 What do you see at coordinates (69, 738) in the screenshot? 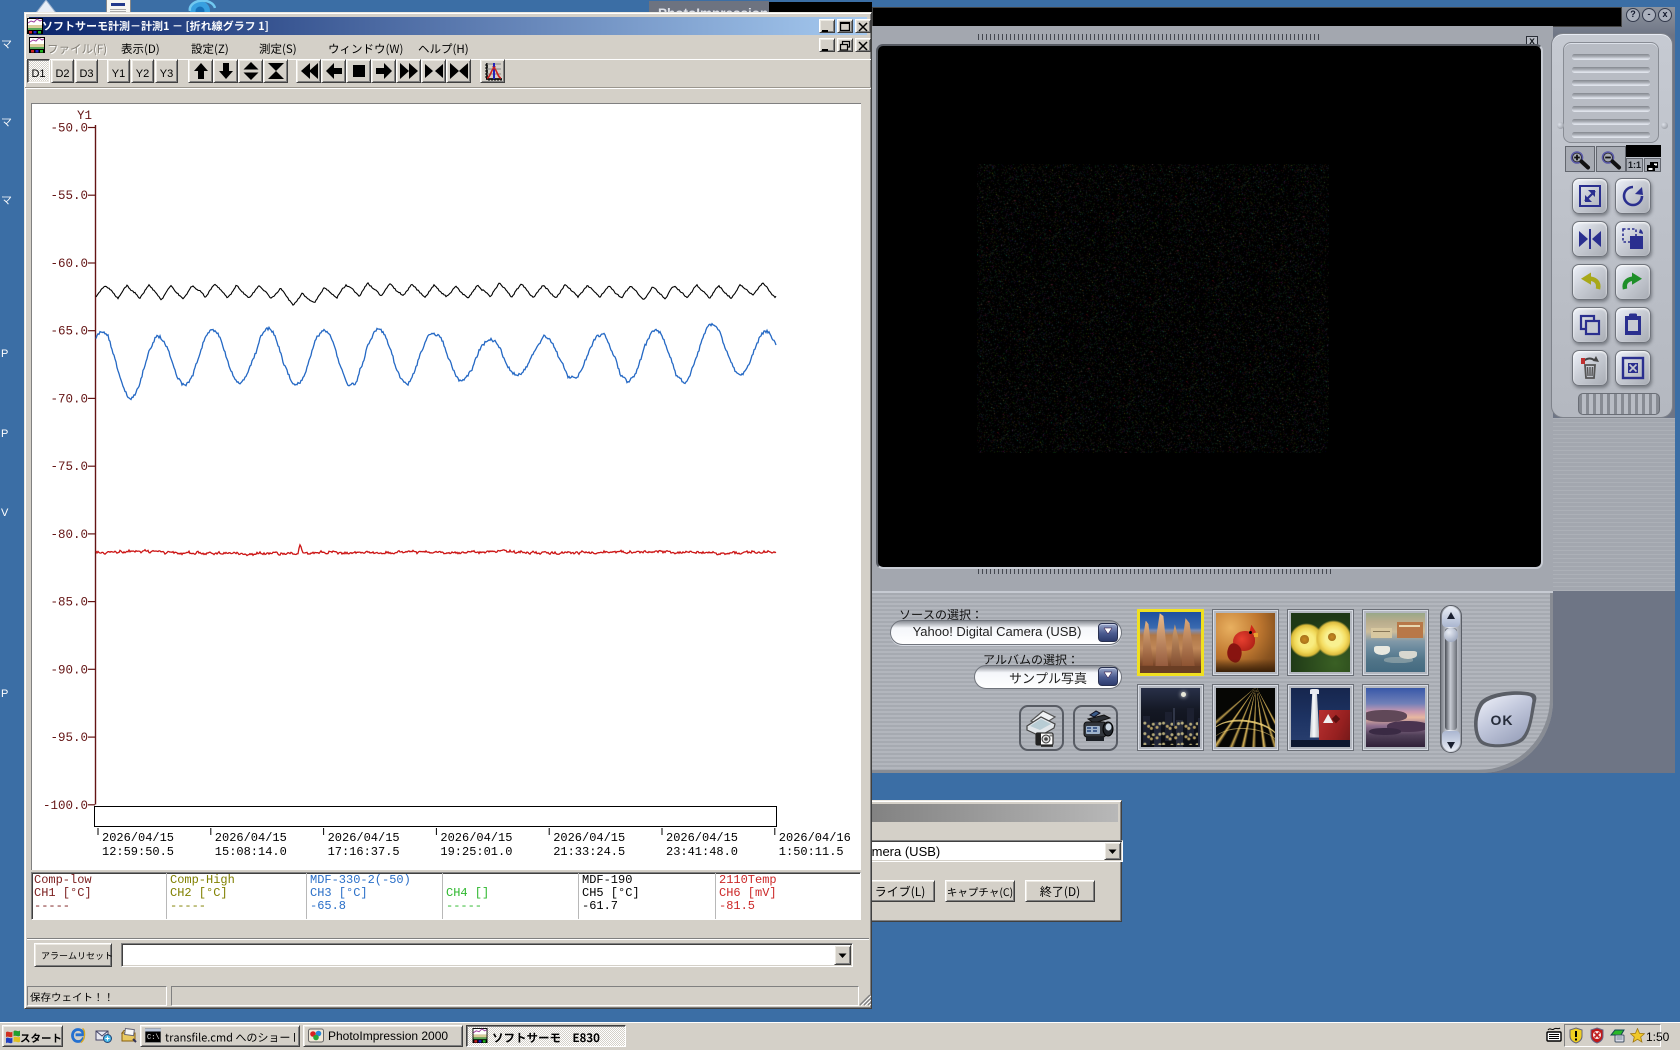
I see `svg-text: -95.0` at bounding box center [69, 738].